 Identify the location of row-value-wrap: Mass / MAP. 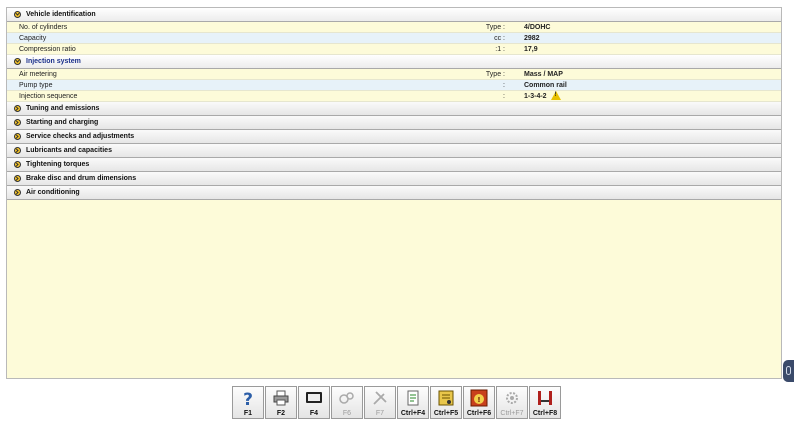
(543, 74).